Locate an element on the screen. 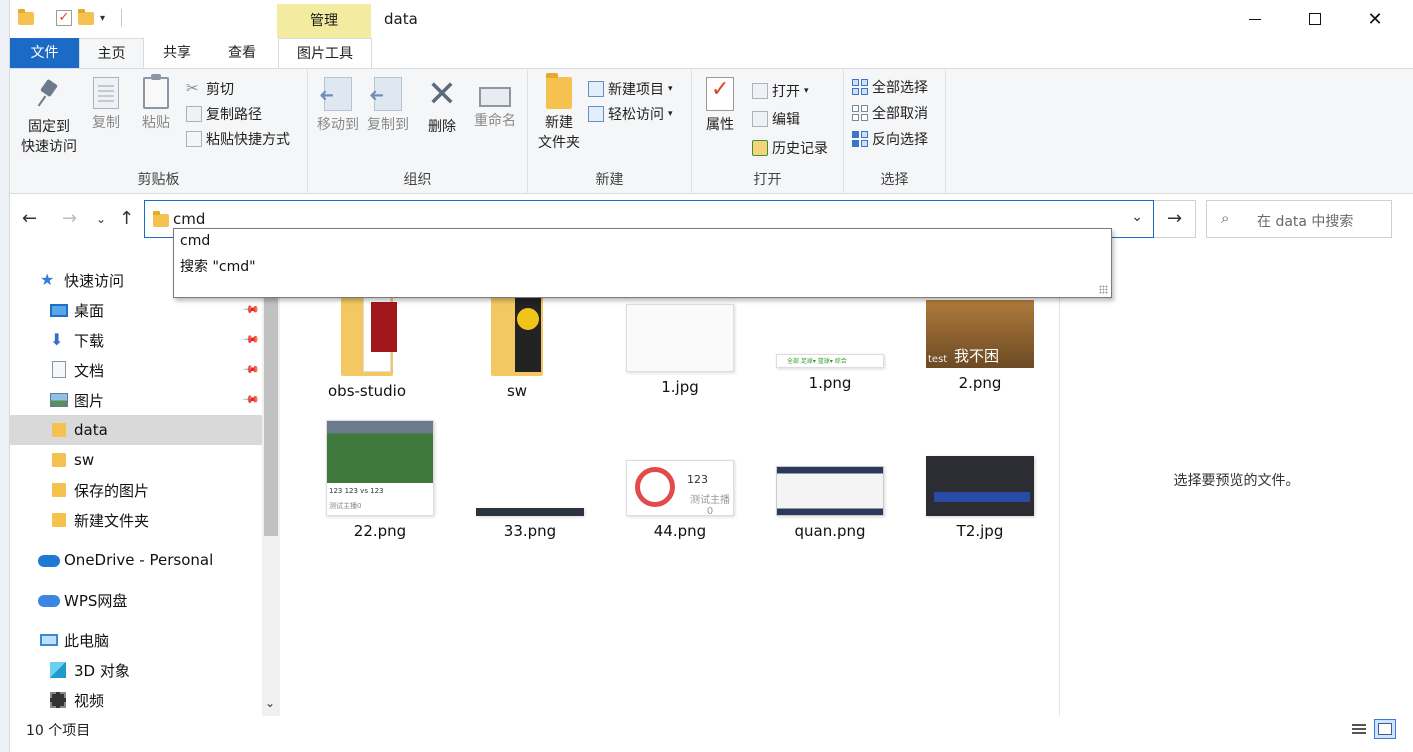 The width and height of the screenshot is (1413, 752). copy-path-button: 复制路径 is located at coordinates (224, 114).